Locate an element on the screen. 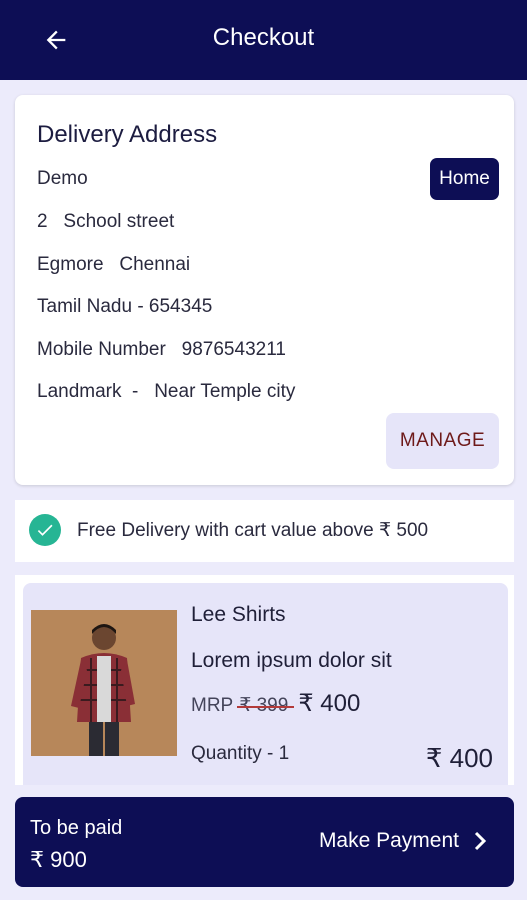 The width and height of the screenshot is (527, 900). item-total: ₹ 400 is located at coordinates (459, 758).